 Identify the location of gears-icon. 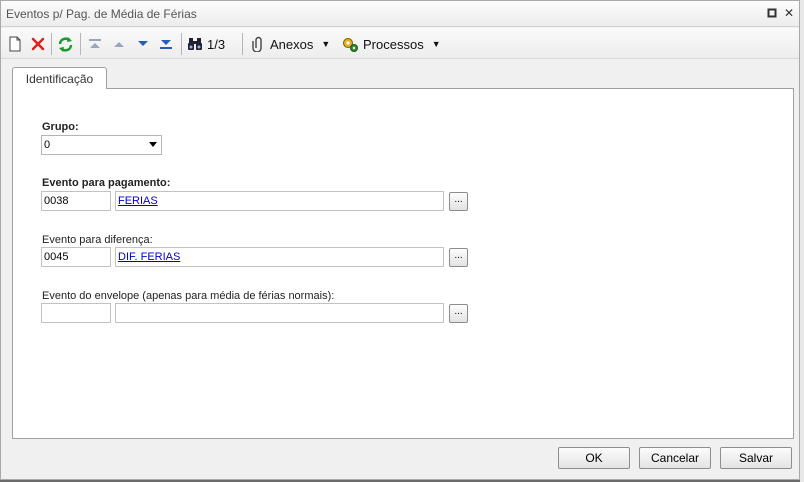
(350, 44).